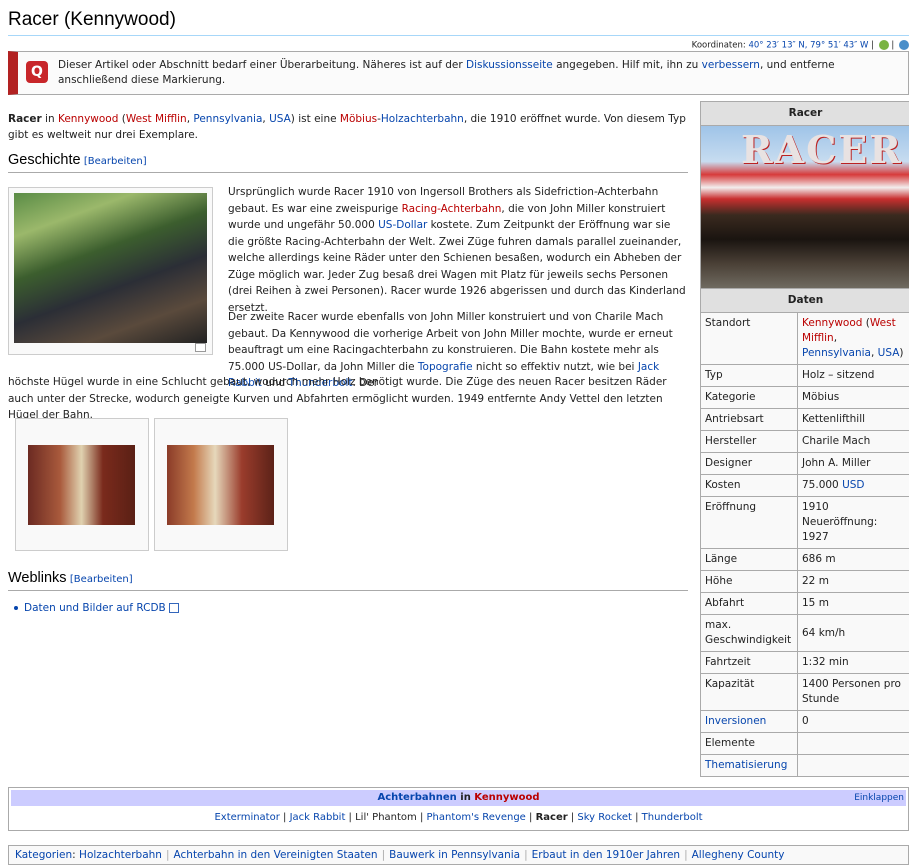 Image resolution: width=909 pixels, height=865 pixels. Describe the element at coordinates (853, 692) in the screenshot. I see `row-value: 1400 Personen pro Stunde` at that location.